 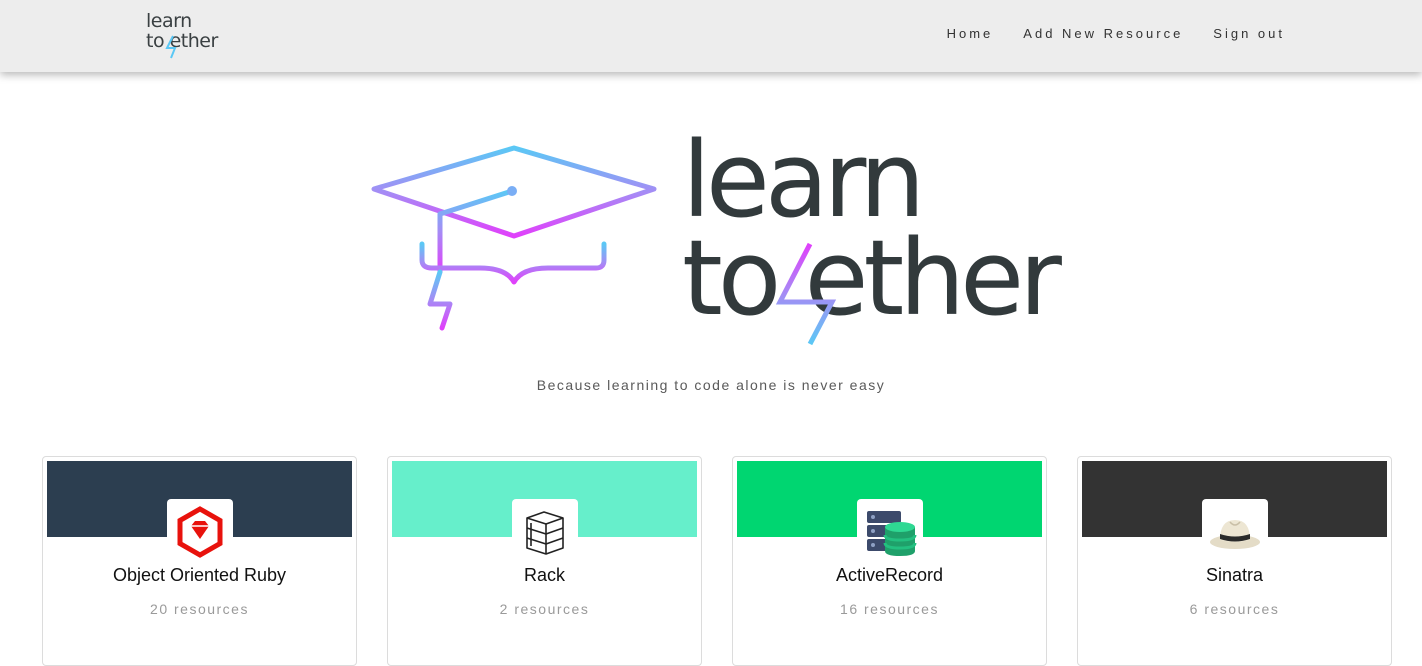 I want to click on card-title: Sinatra, so click(x=1234, y=575).